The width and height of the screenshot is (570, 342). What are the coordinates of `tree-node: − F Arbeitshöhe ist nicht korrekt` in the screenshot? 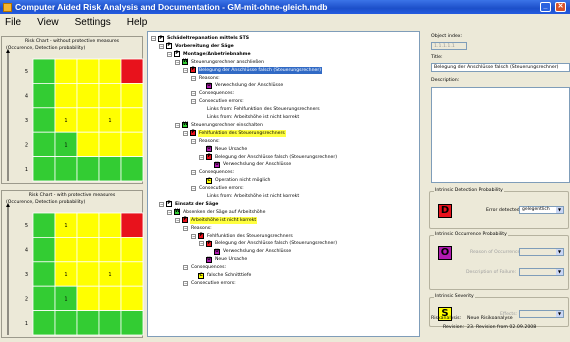 It's located at (216, 220).